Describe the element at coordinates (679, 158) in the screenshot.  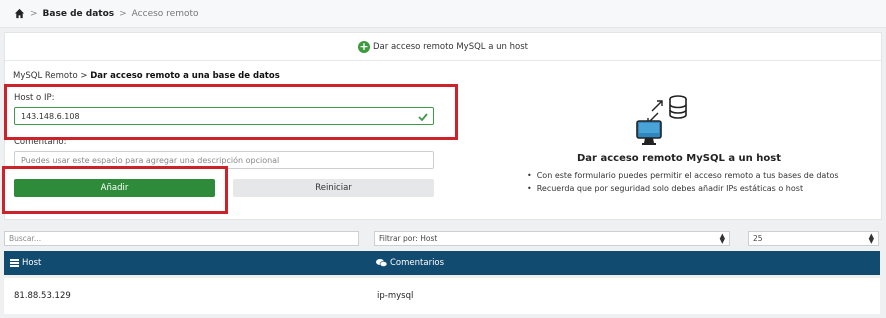
I see `info-title: Dar acceso remoto MySQL a un host` at that location.